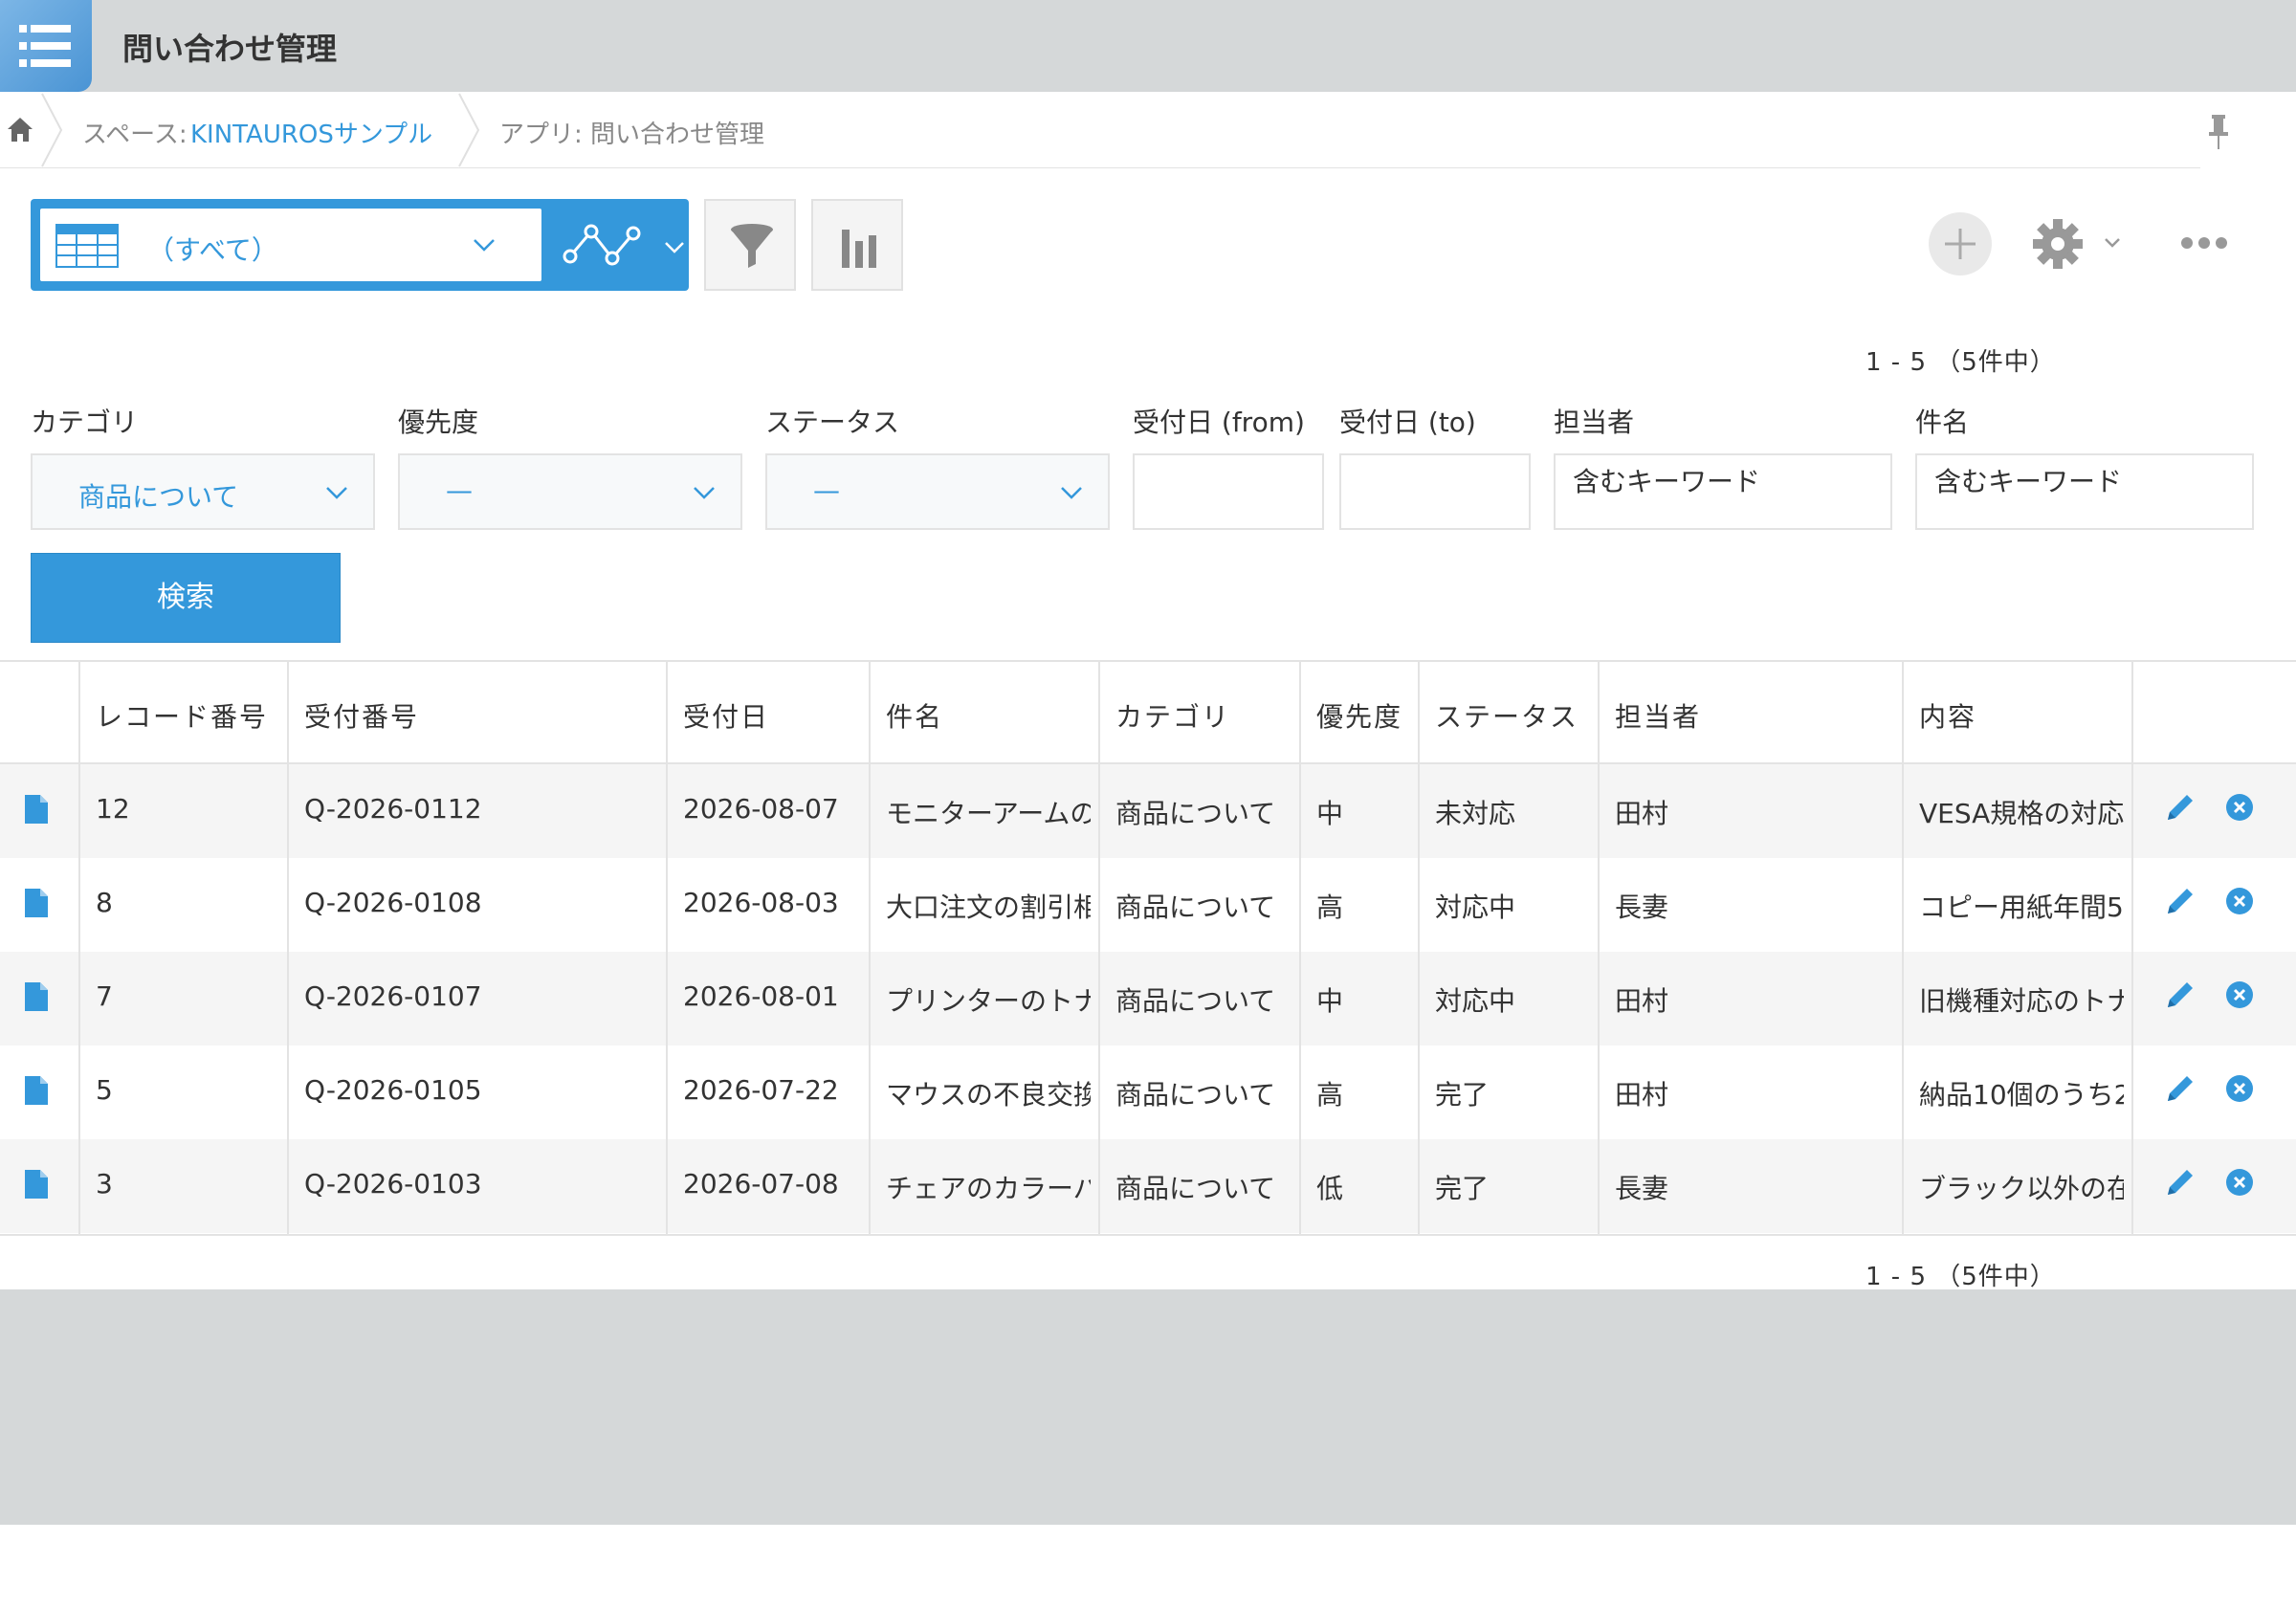 Image resolution: width=2296 pixels, height=1607 pixels. What do you see at coordinates (750, 245) in the screenshot?
I see `filter-button` at bounding box center [750, 245].